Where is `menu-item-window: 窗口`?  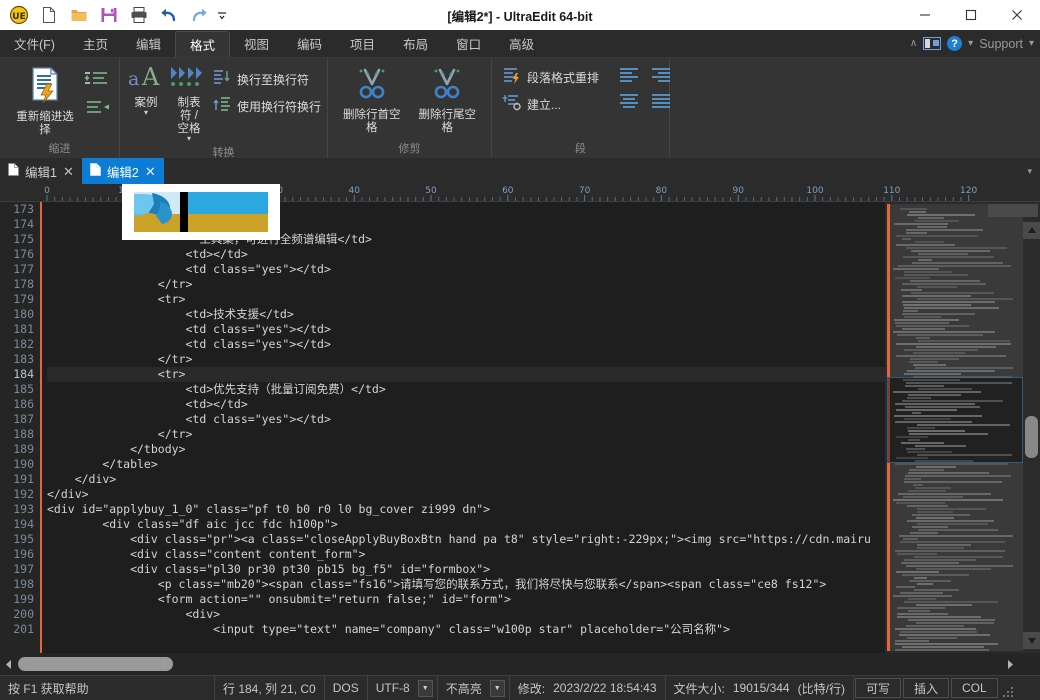 menu-item-window: 窗口 is located at coordinates (468, 43).